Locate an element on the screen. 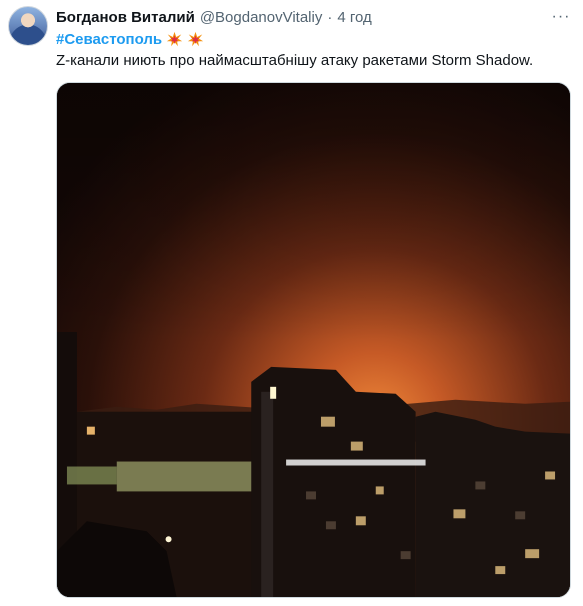 The height and width of the screenshot is (606, 583). author-name: Богданов Виталий is located at coordinates (125, 17).